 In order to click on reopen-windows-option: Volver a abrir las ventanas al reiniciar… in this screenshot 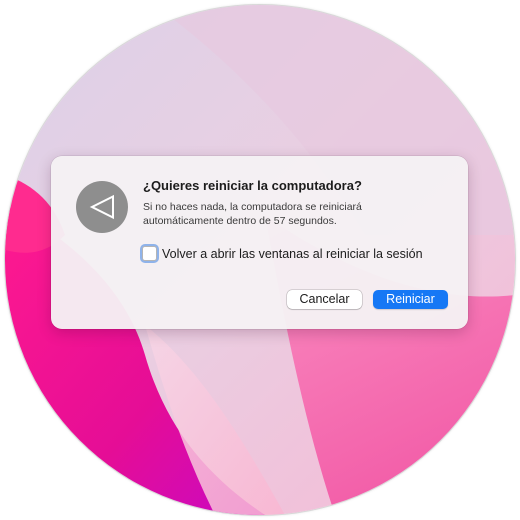, I will do `click(282, 253)`.